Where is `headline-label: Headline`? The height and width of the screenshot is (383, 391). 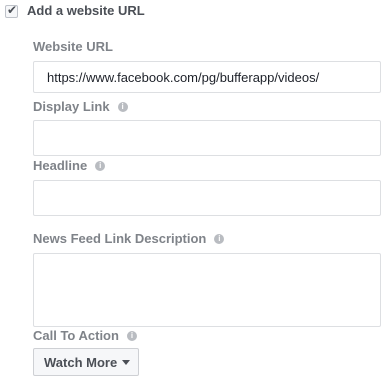
headline-label: Headline is located at coordinates (60, 165).